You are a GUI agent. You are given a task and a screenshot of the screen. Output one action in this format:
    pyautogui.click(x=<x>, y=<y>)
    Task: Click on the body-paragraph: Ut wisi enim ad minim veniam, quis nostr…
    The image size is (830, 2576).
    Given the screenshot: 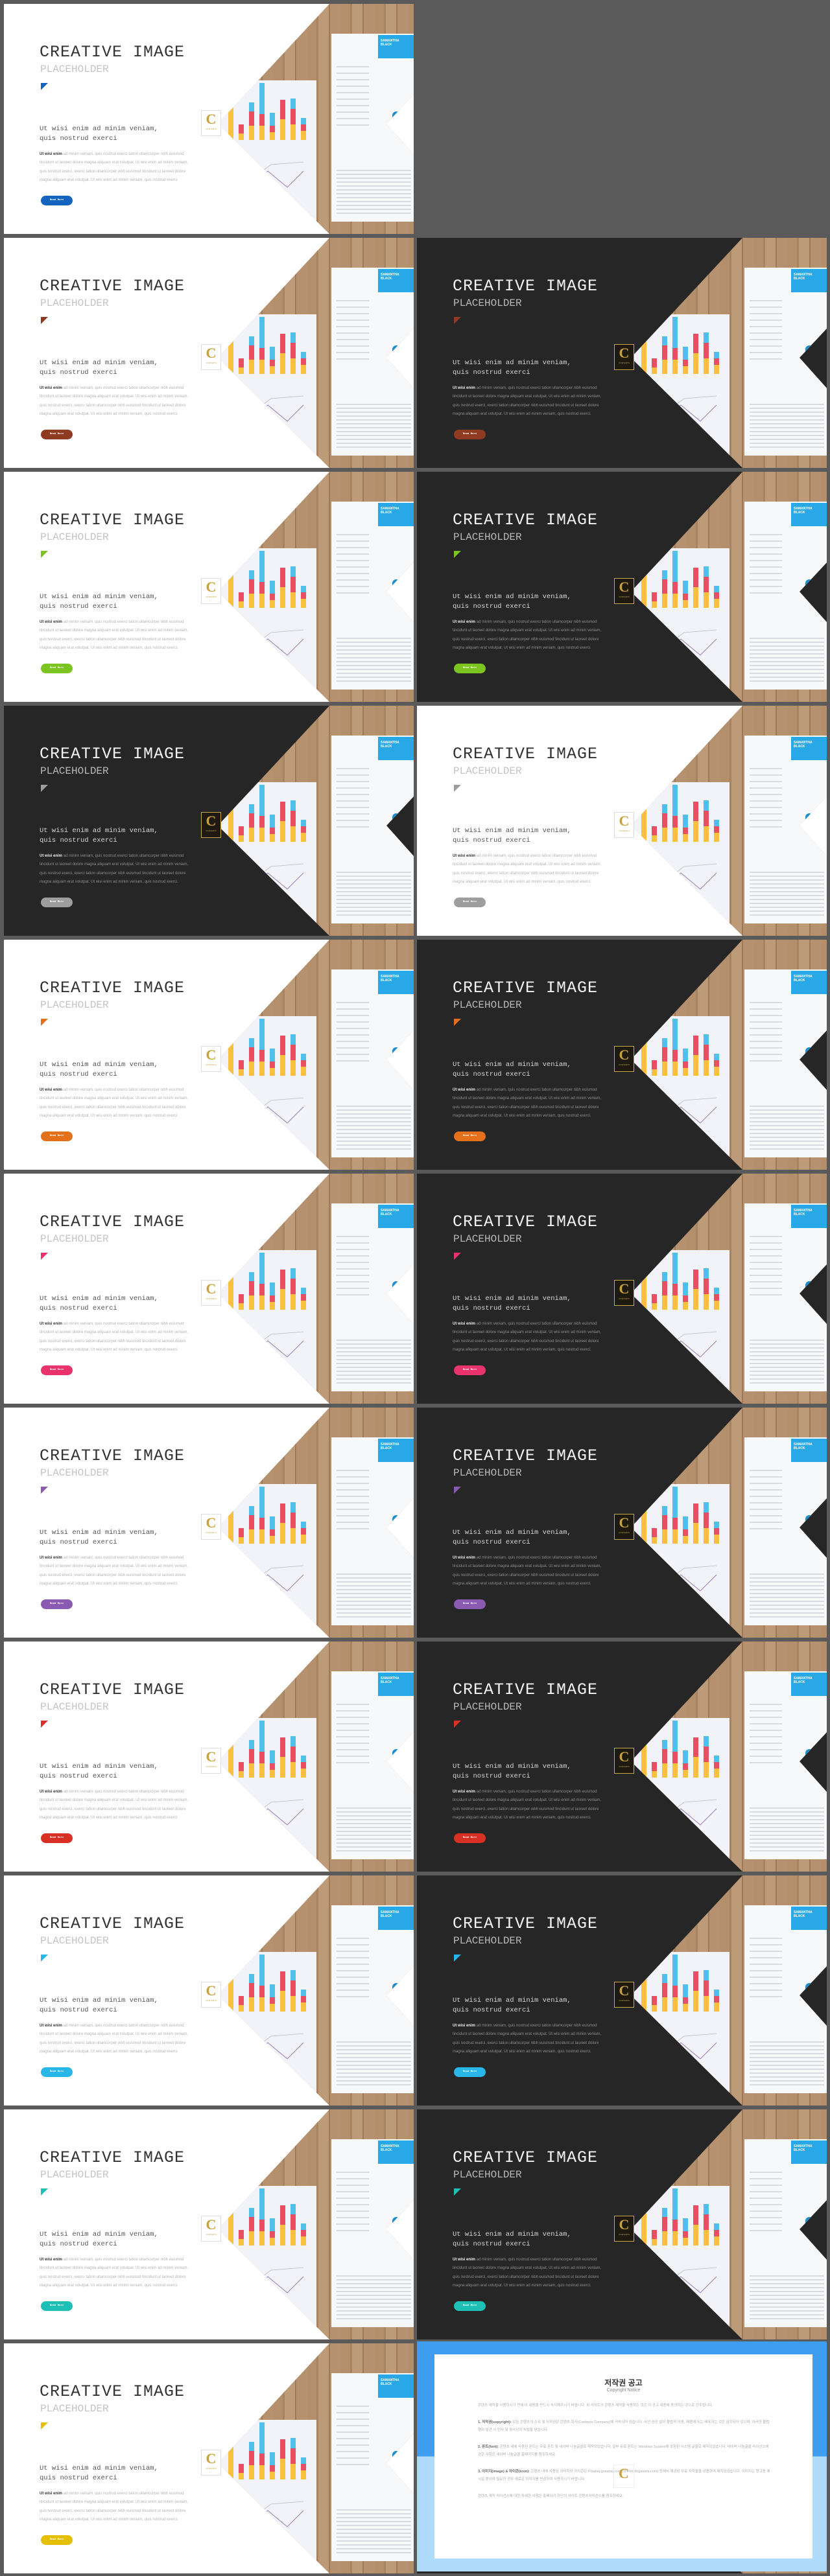 What is the action you would take?
    pyautogui.click(x=117, y=2508)
    